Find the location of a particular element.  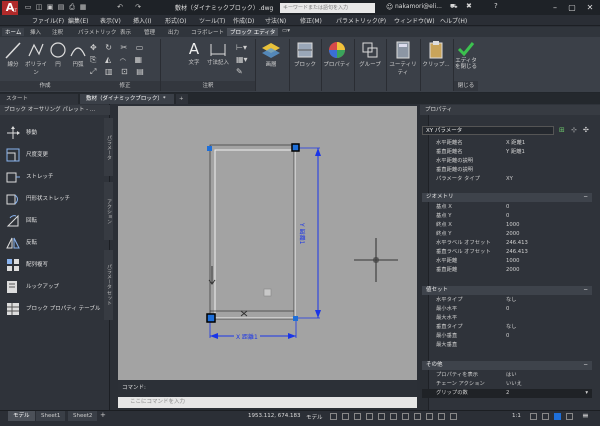

tab-actions: アクション is located at coordinates (108, 211).